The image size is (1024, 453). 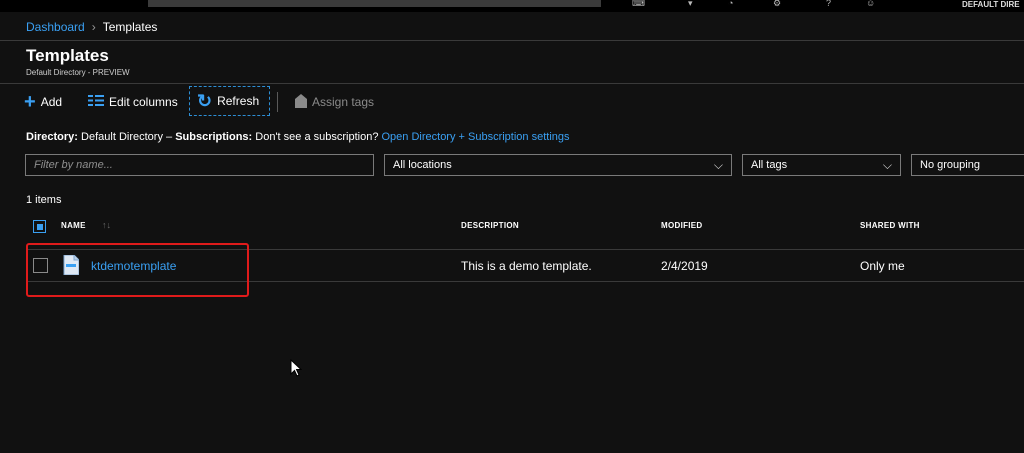 I want to click on tags-value: All tags, so click(x=769, y=165).